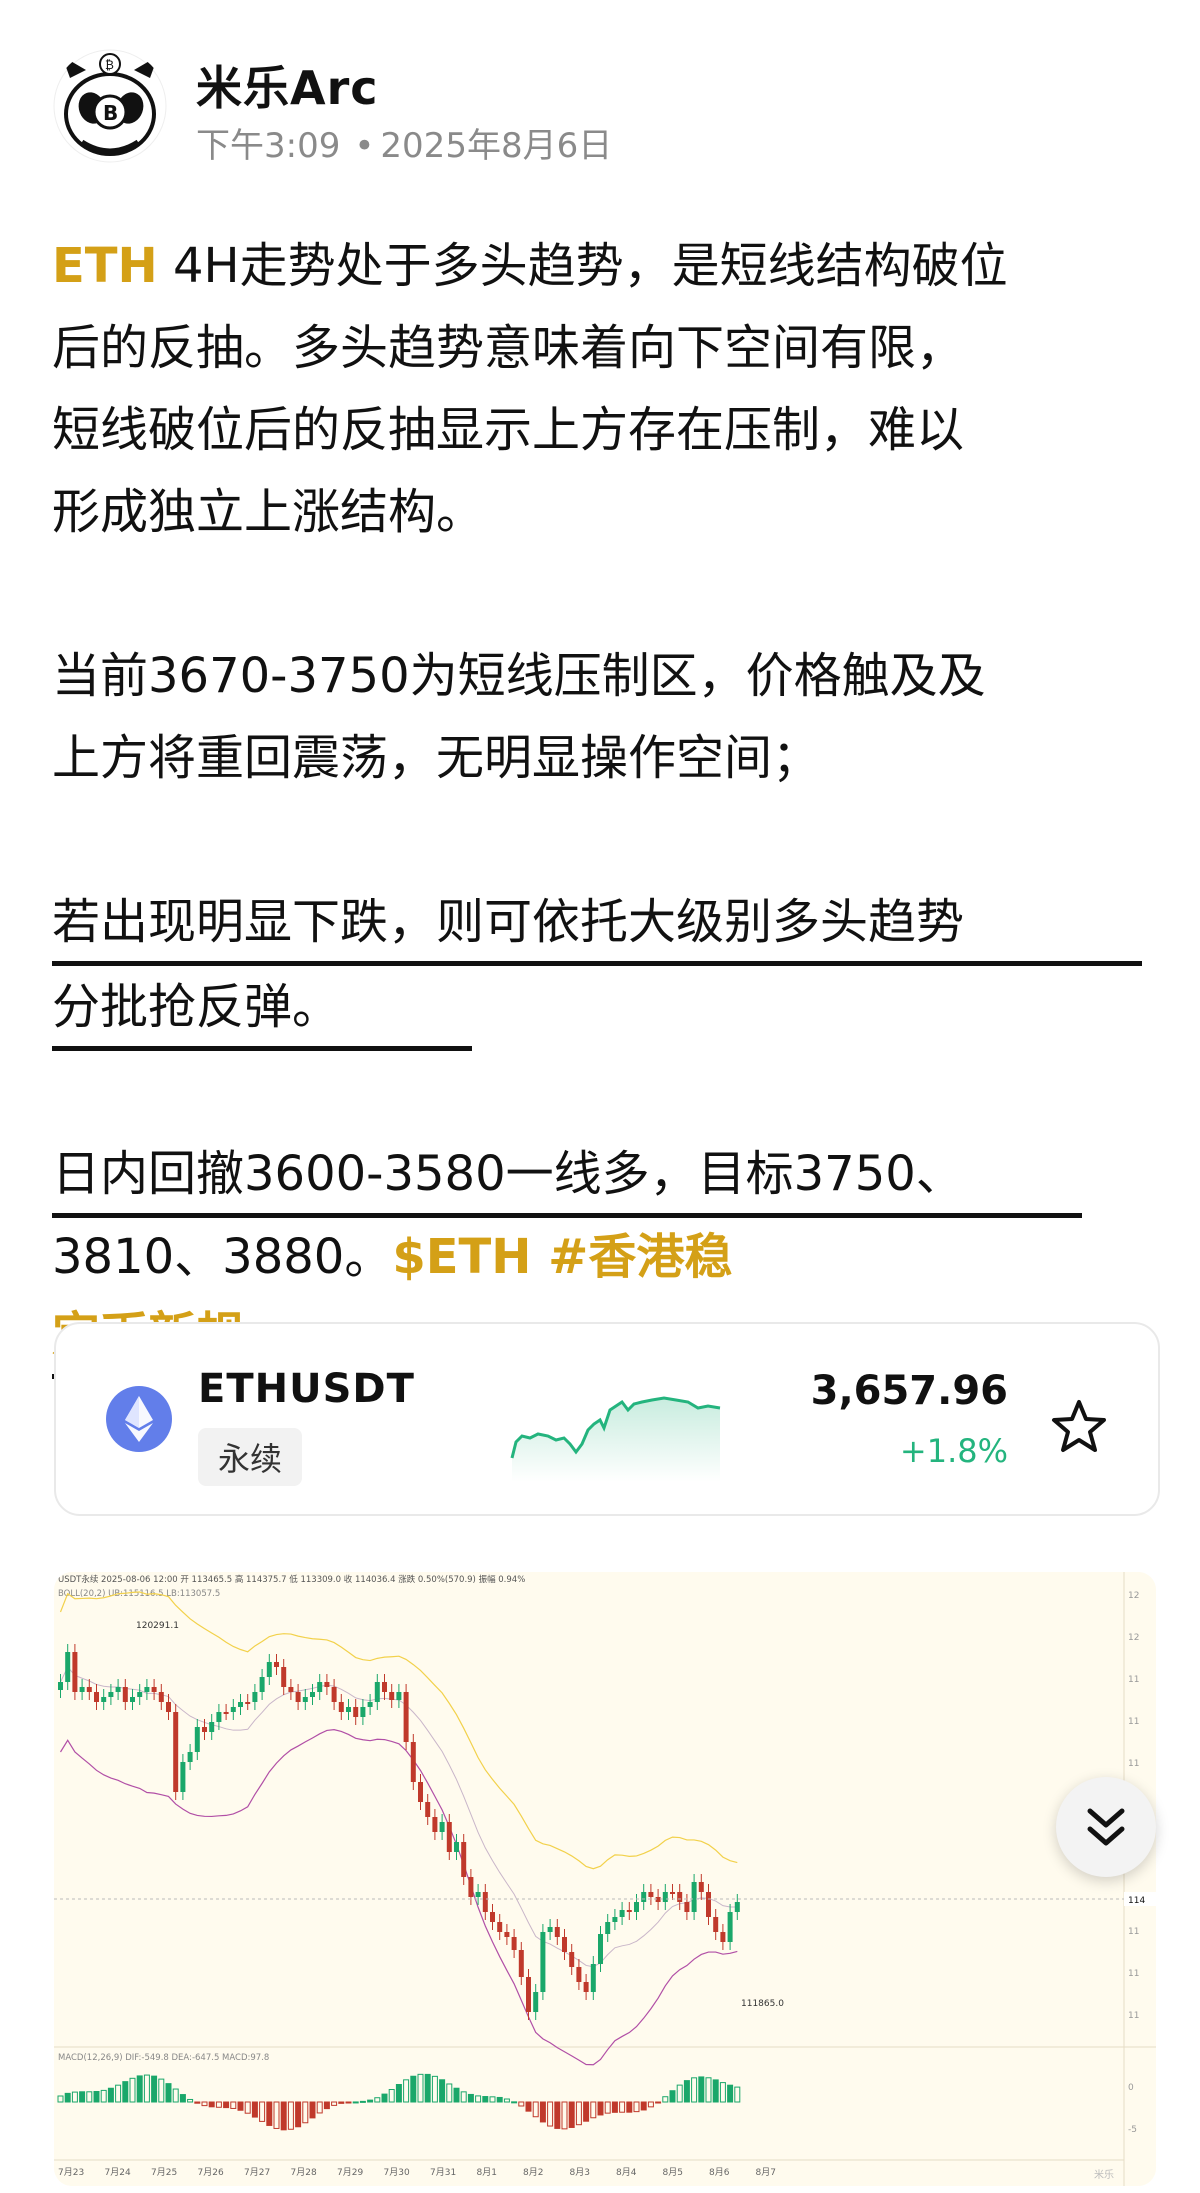 This screenshot has height=2193, width=1200. Describe the element at coordinates (222, 1257) in the screenshot. I see `text-line: 3810、3880。` at that location.